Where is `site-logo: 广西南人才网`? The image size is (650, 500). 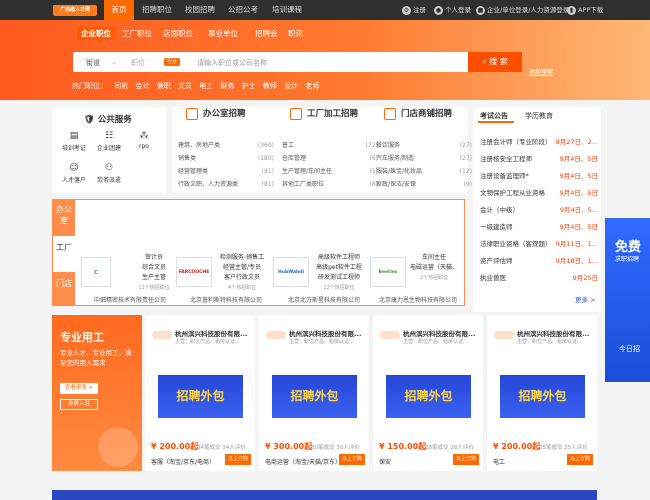 site-logo: 广西南人才网 is located at coordinates (75, 10).